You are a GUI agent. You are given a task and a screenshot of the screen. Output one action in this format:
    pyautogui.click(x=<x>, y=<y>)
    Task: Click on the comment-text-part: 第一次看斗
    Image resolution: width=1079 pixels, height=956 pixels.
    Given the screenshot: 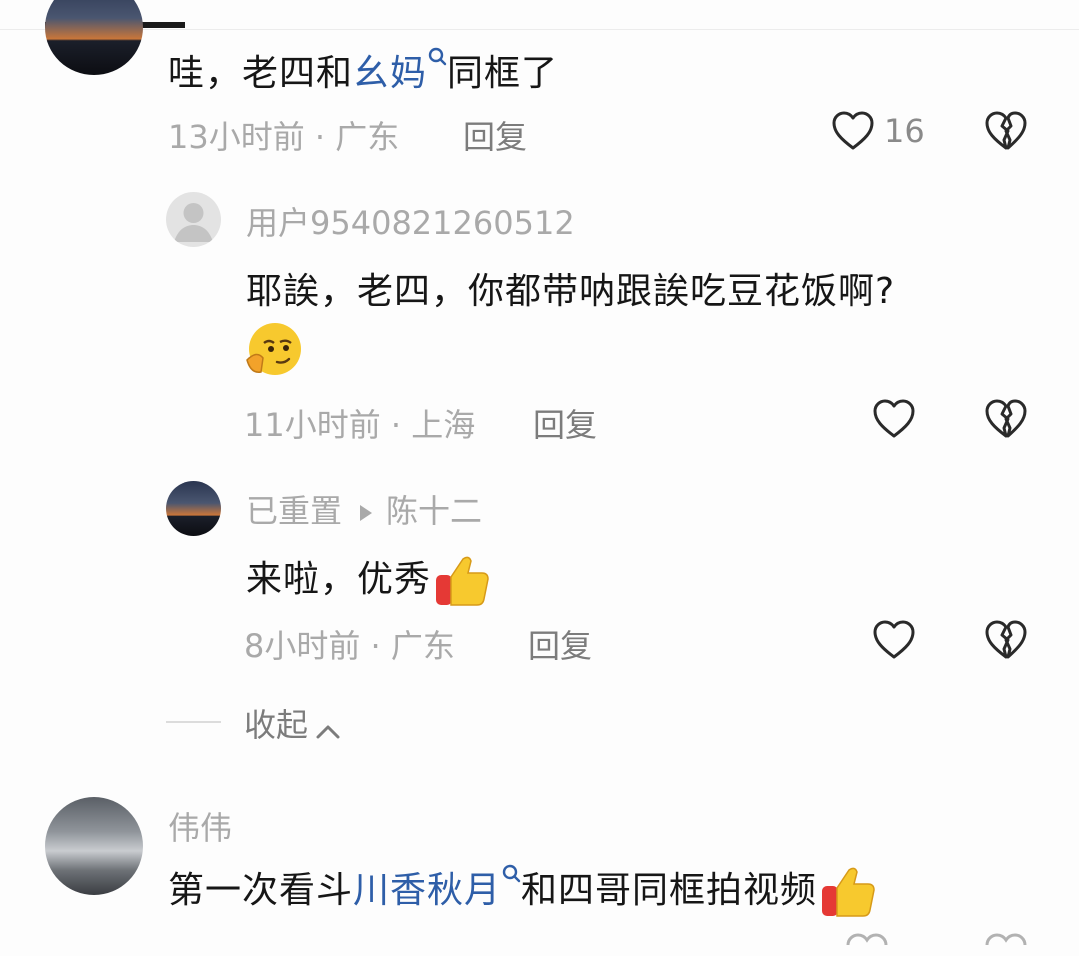 What is the action you would take?
    pyautogui.click(x=261, y=890)
    